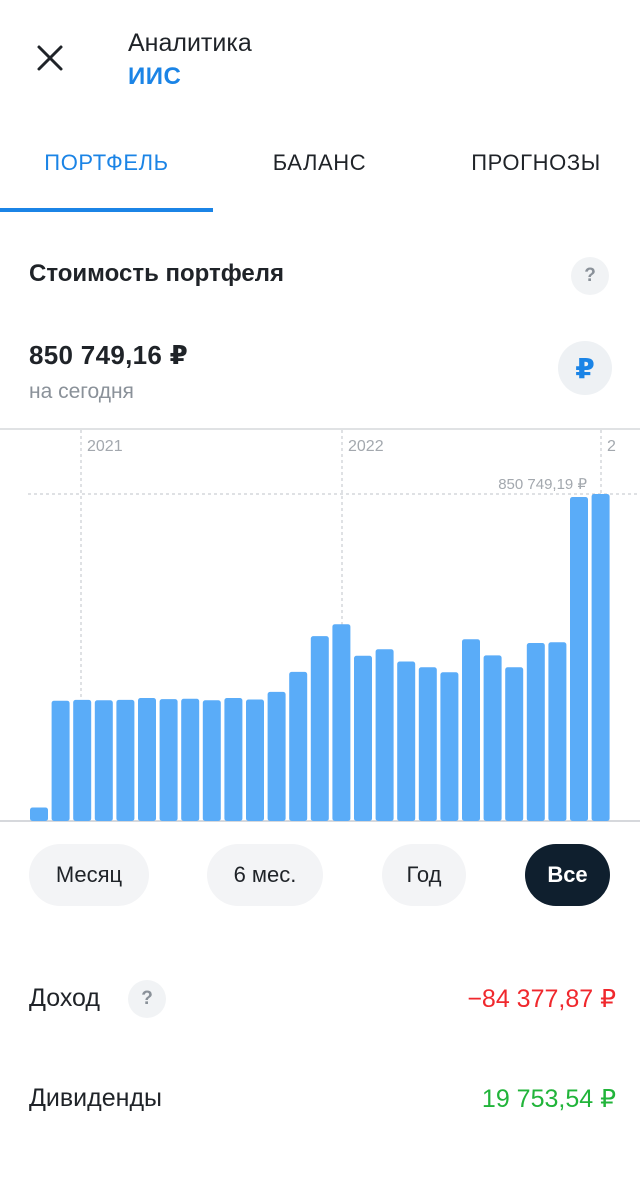  Describe the element at coordinates (366, 446) in the screenshot. I see `chart-year-label: 2022` at that location.